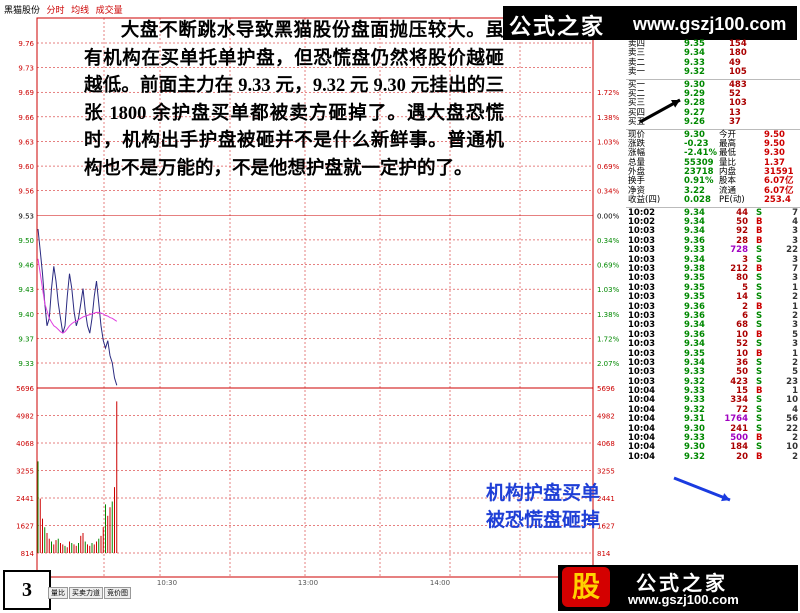 The width and height of the screenshot is (800, 613). Describe the element at coordinates (694, 122) in the screenshot. I see `bid-price: 9.26` at that location.